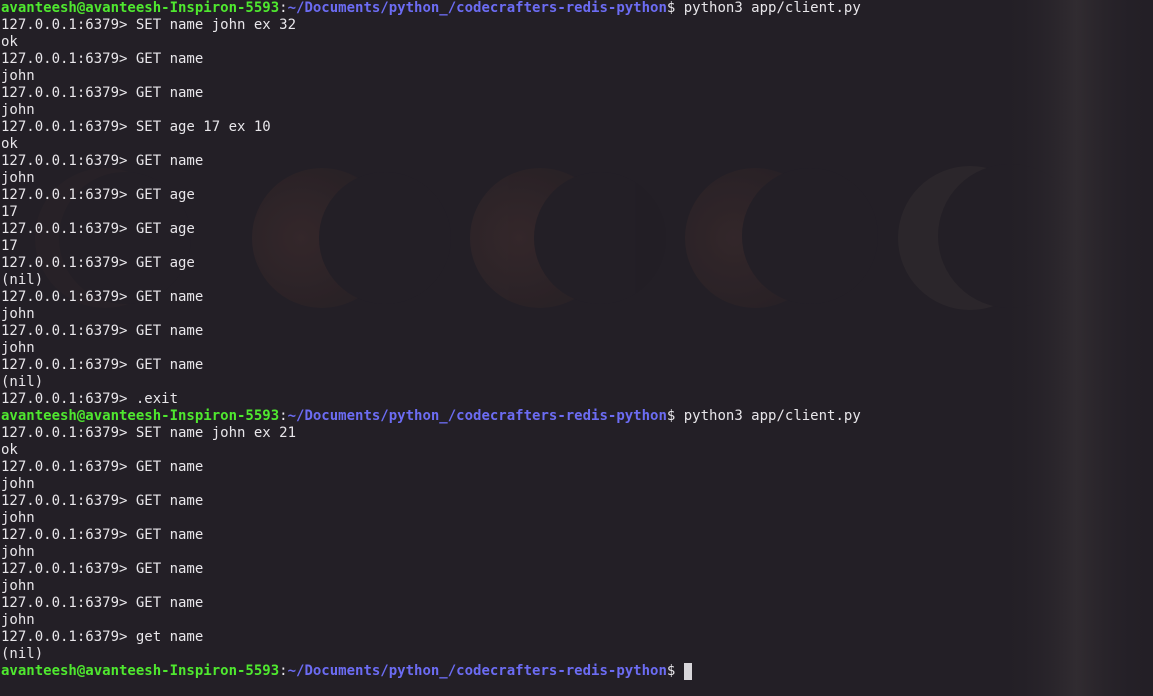  I want to click on output-line: 127.0.0.1:6379> get name, so click(102, 637).